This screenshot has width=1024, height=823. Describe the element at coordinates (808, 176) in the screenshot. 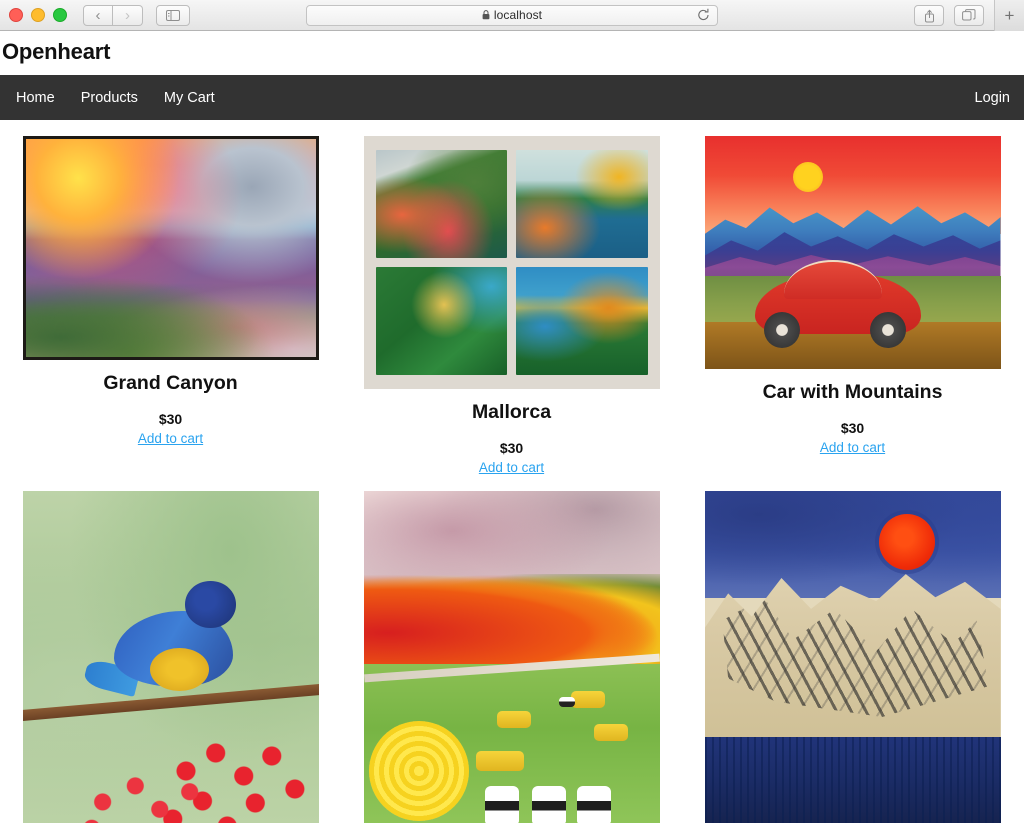

I see `painting-sun` at that location.